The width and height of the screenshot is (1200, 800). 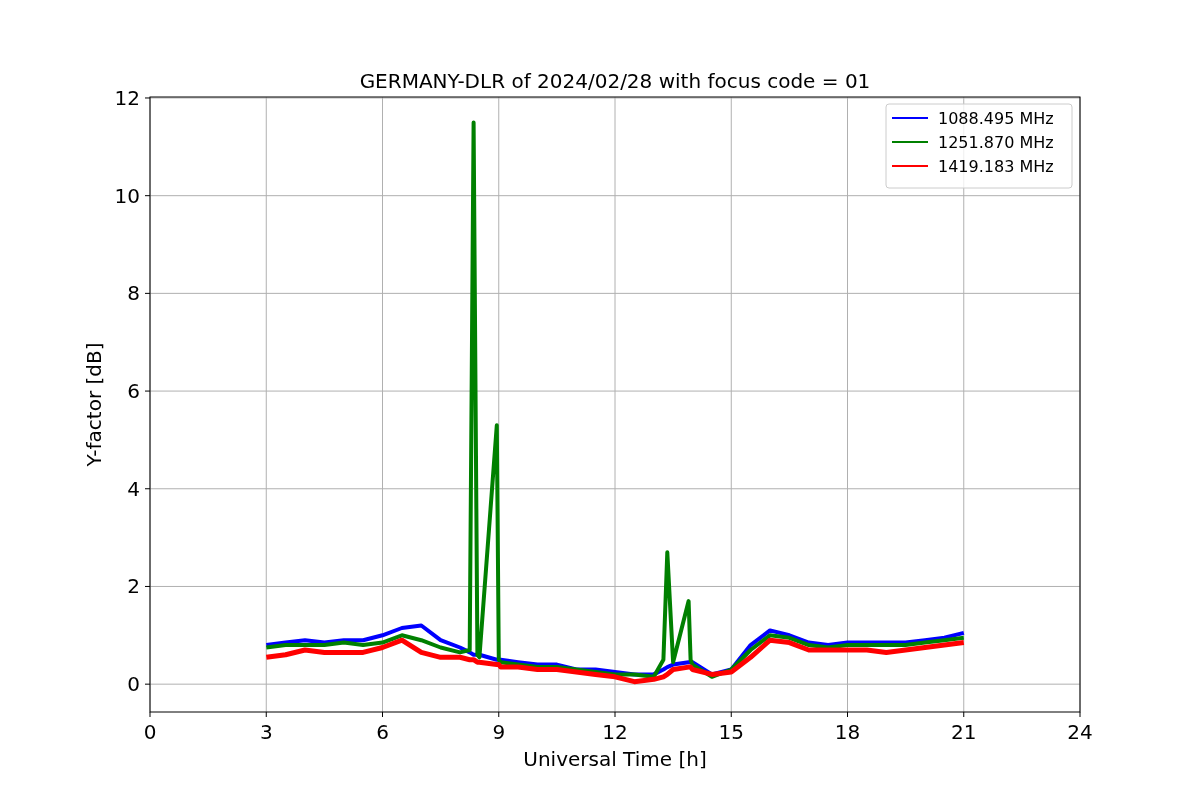 What do you see at coordinates (499, 732) in the screenshot?
I see `tick-label: 9` at bounding box center [499, 732].